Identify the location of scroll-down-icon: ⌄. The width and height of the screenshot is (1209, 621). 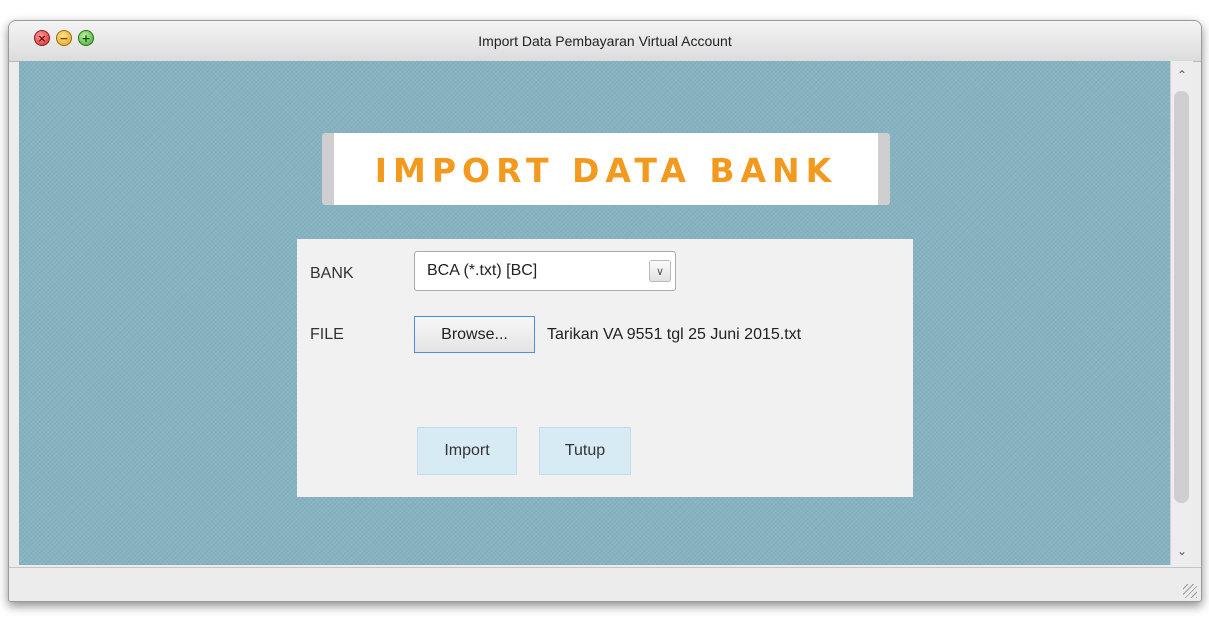
(1182, 551).